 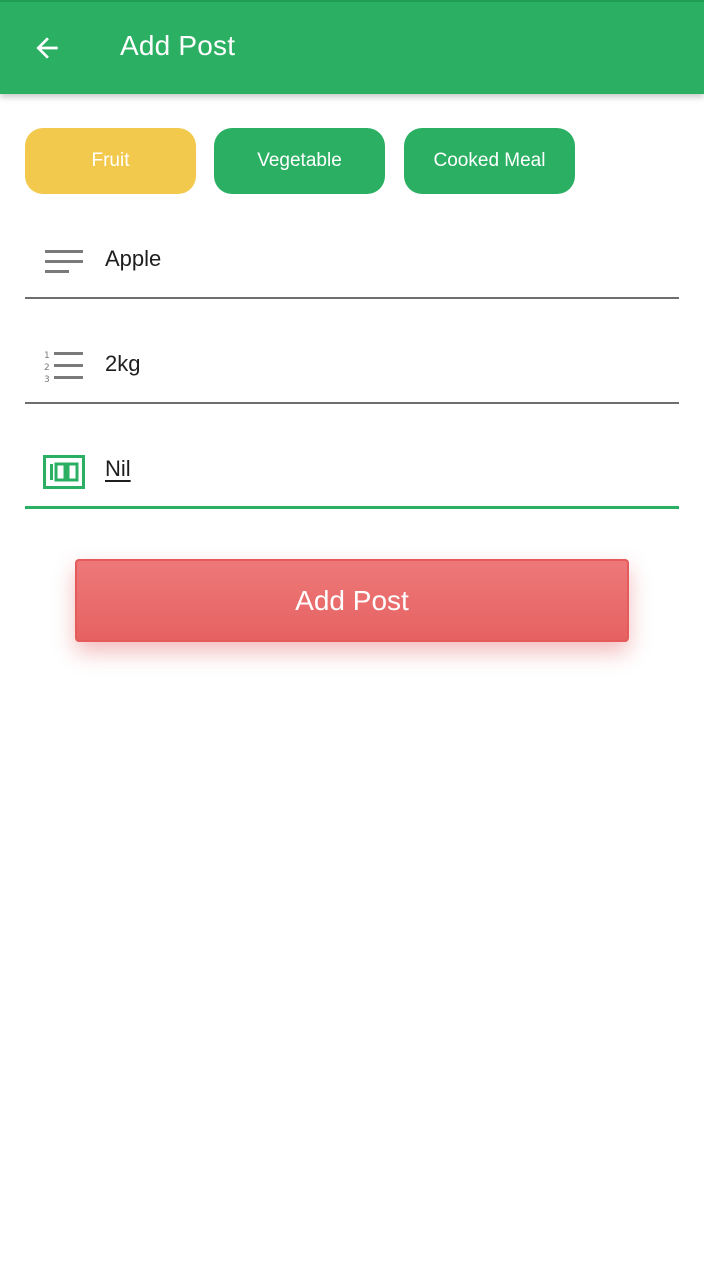 I want to click on arrow-left-icon, so click(x=47, y=48).